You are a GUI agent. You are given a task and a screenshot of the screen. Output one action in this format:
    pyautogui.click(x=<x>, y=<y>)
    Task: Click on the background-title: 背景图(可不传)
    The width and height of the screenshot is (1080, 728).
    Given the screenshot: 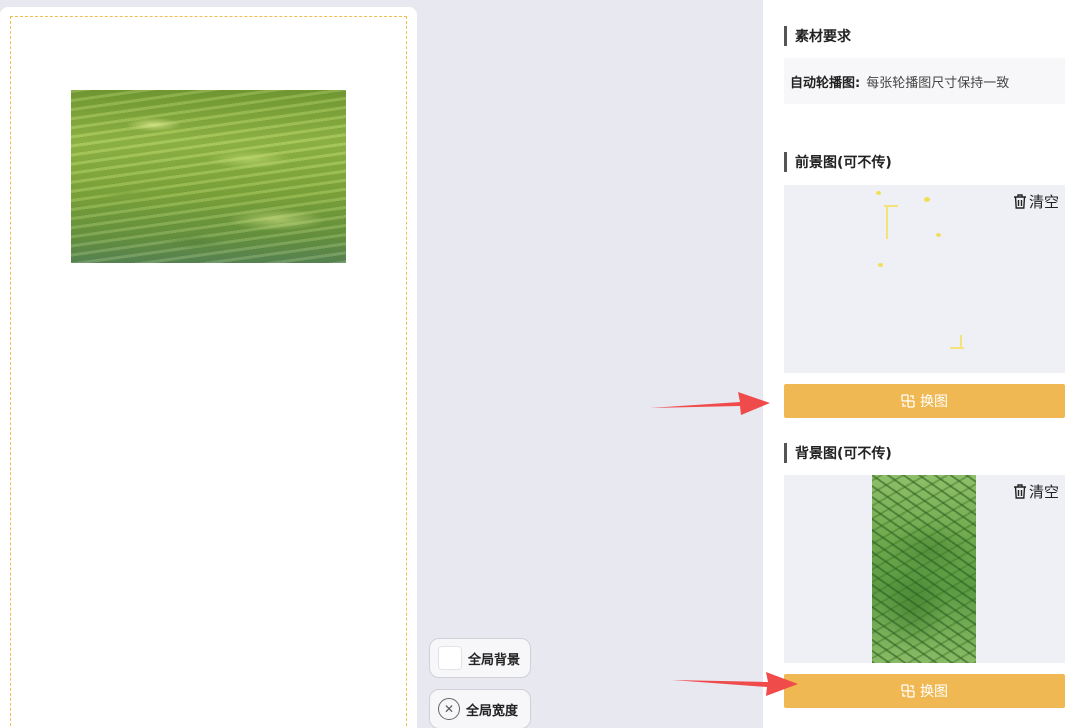 What is the action you would take?
    pyautogui.click(x=838, y=453)
    